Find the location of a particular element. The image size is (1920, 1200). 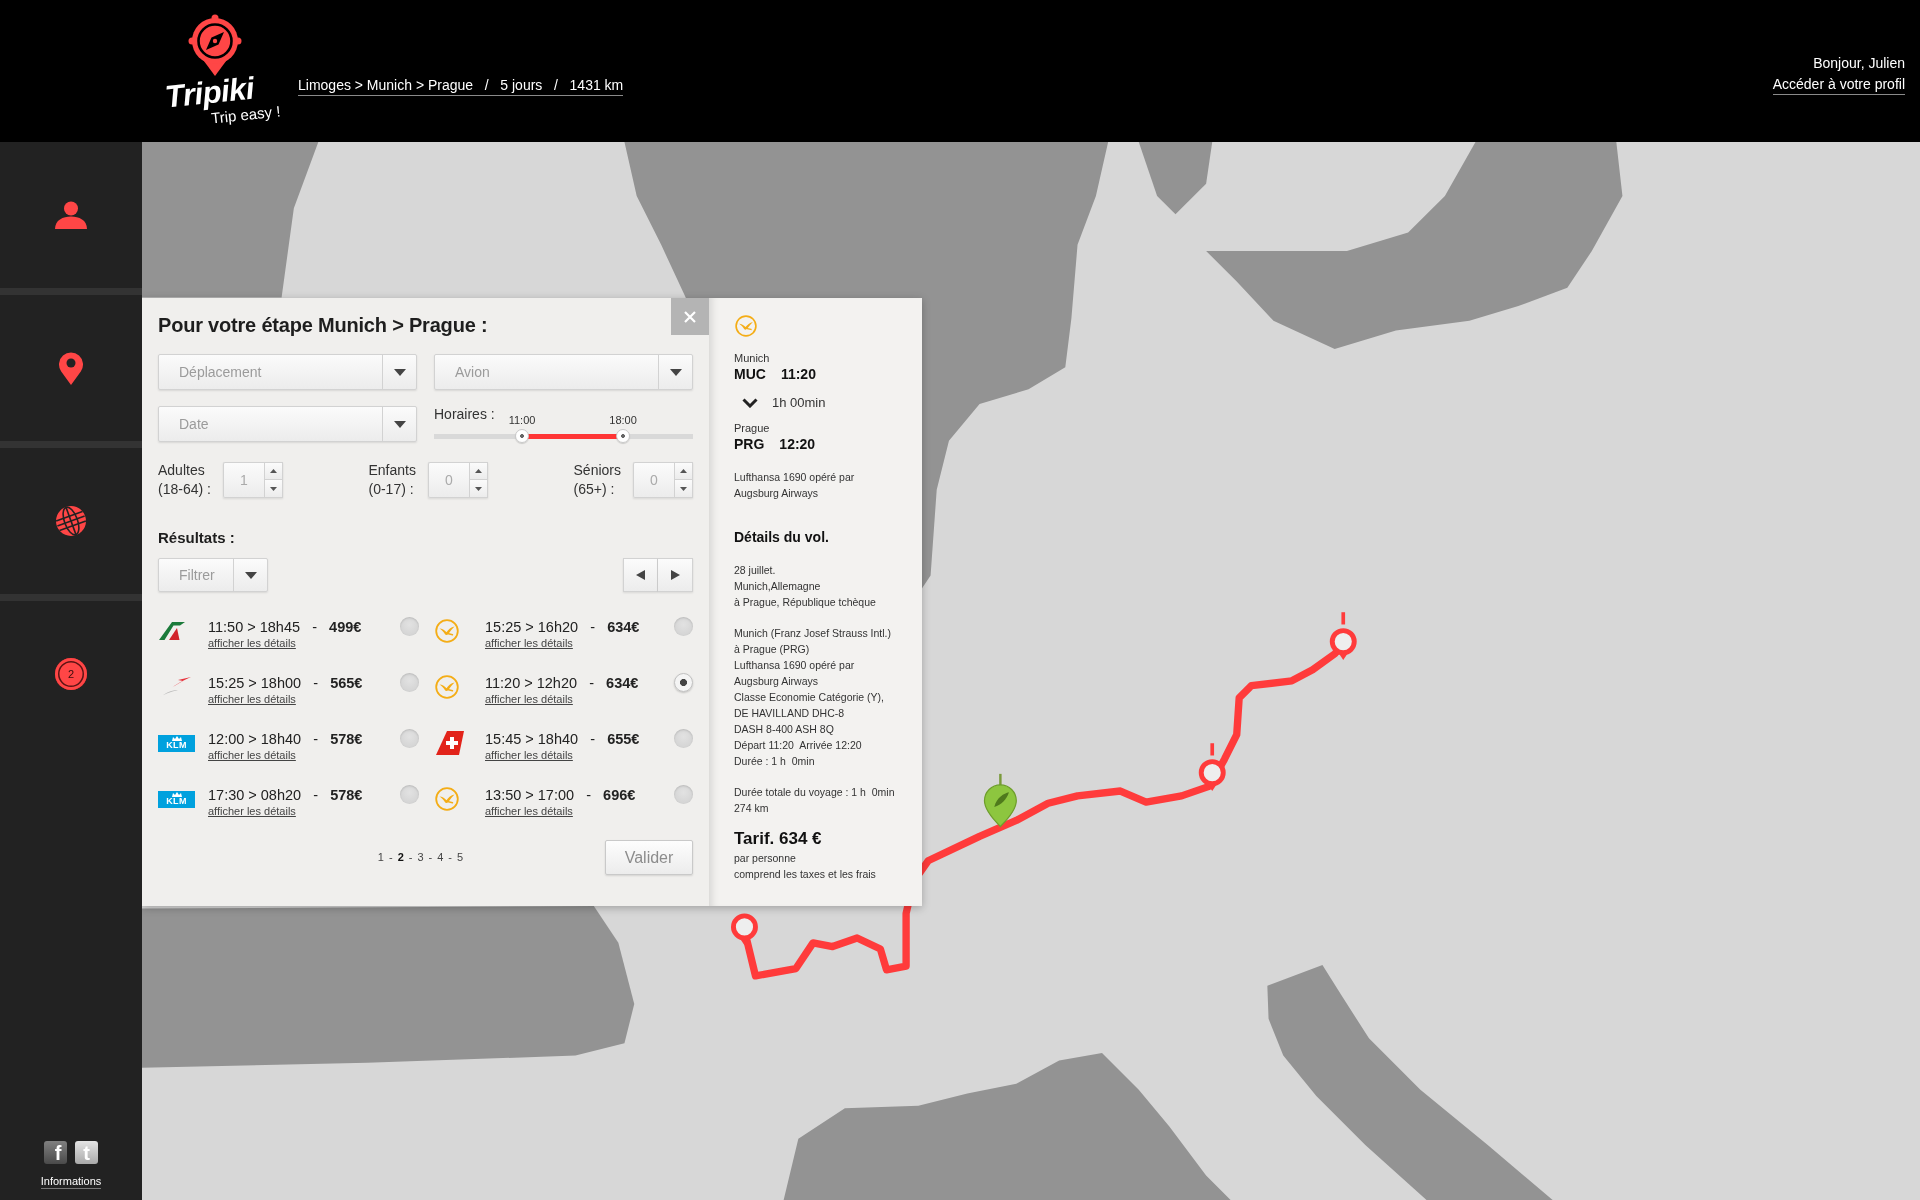

details-heading: Détails du vol. is located at coordinates (781, 537).